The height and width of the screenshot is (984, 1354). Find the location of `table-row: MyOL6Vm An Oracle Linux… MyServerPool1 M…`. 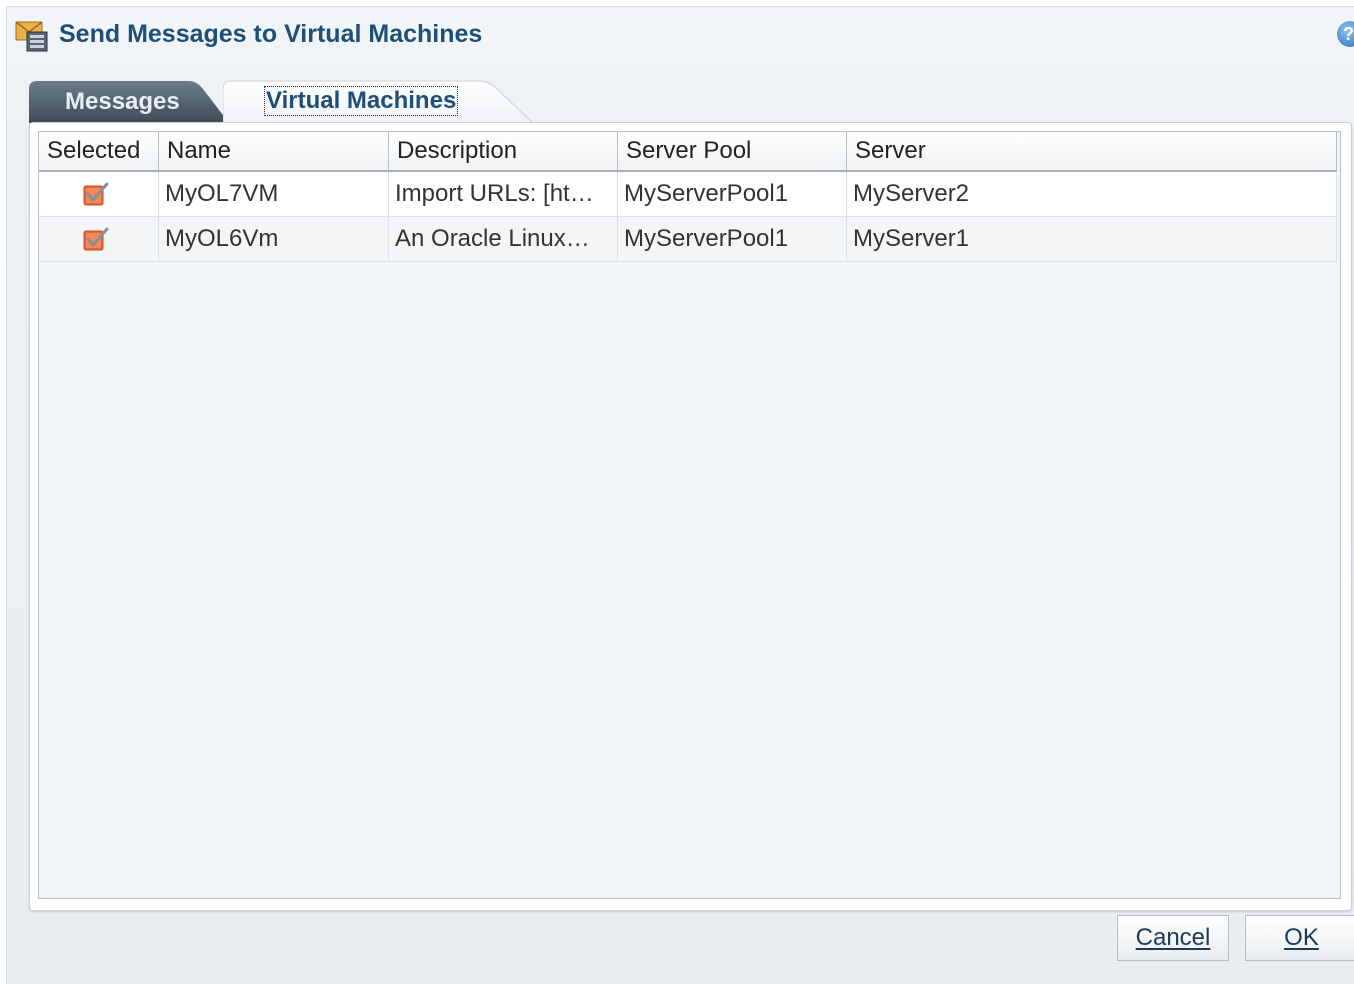

table-row: MyOL6Vm An Oracle Linux… MyServerPool1 M… is located at coordinates (688, 239).